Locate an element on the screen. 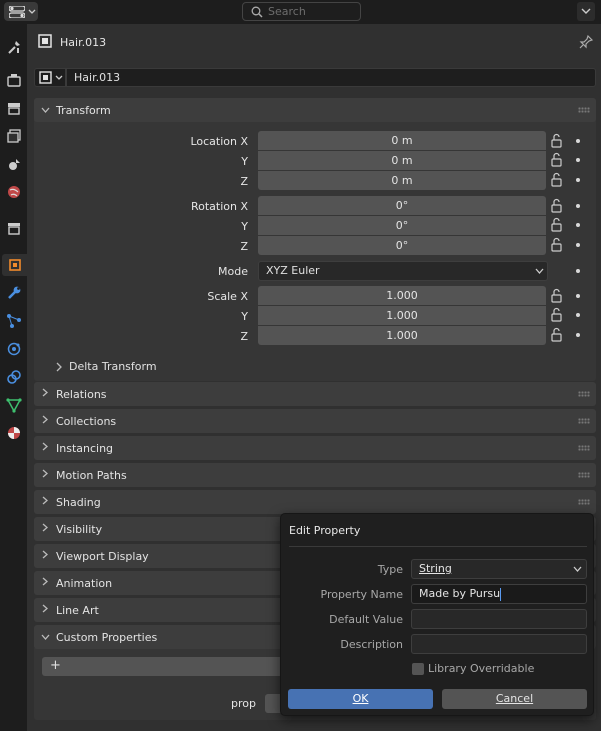  type-label: Type is located at coordinates (390, 569).